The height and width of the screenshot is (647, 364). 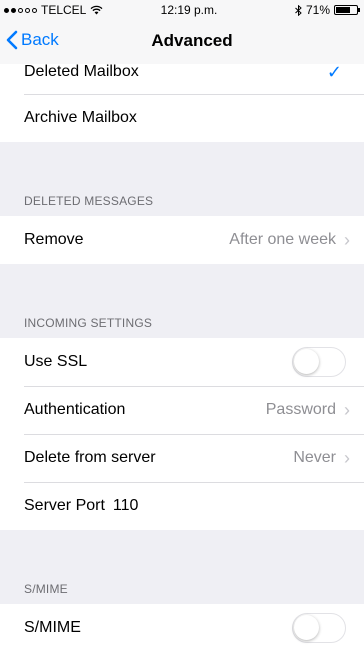 I want to click on use-ssl-toggle, so click(x=319, y=362).